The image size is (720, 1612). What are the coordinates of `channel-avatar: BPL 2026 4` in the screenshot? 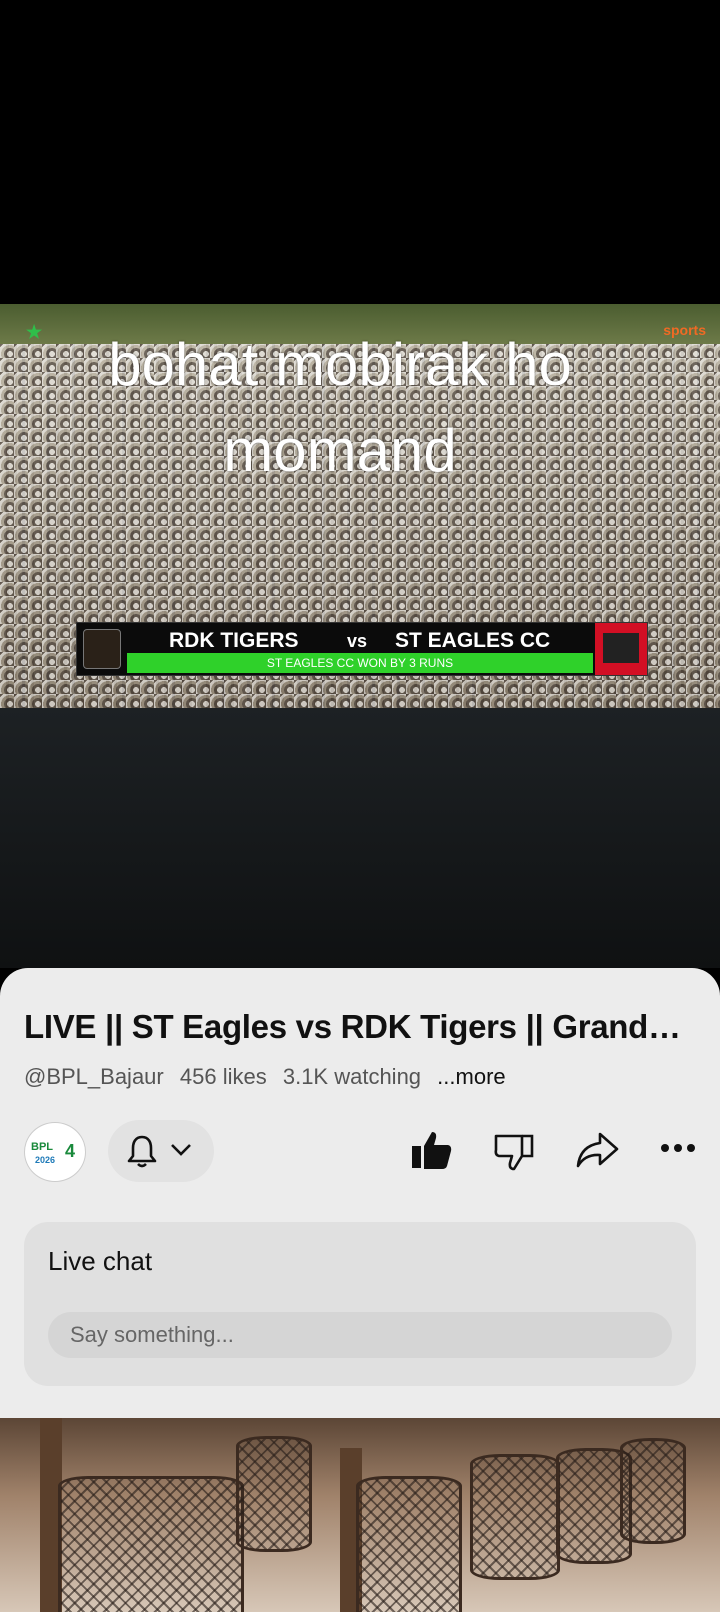 It's located at (55, 1152).